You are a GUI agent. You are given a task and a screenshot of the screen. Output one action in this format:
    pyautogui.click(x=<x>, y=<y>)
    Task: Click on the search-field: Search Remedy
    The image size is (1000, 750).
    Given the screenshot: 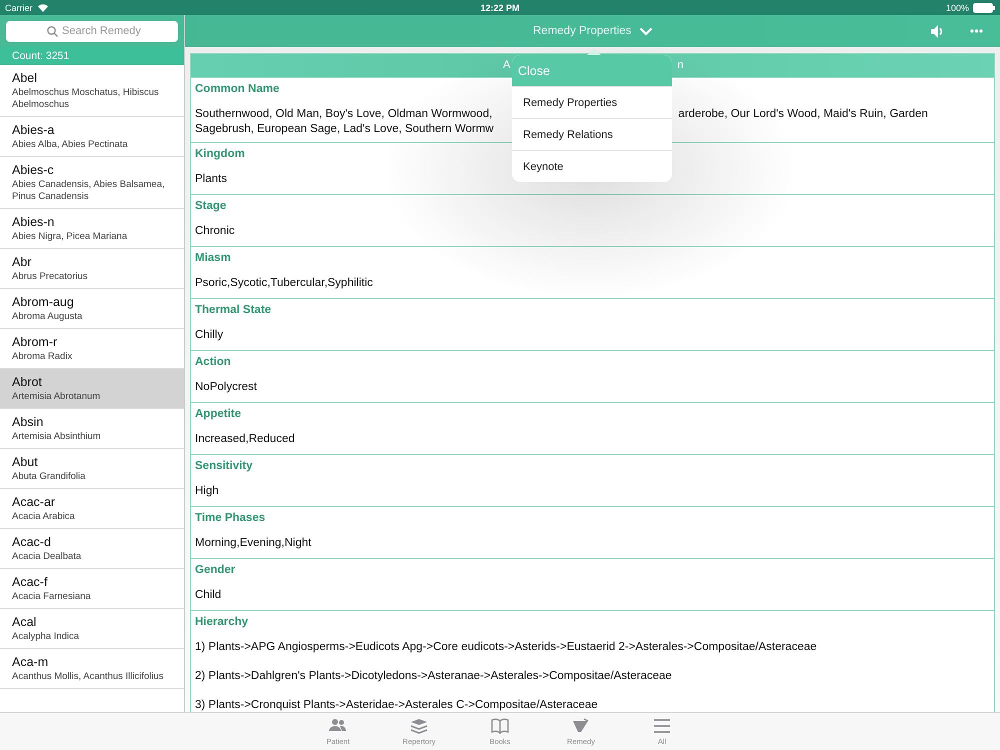 What is the action you would take?
    pyautogui.click(x=92, y=31)
    